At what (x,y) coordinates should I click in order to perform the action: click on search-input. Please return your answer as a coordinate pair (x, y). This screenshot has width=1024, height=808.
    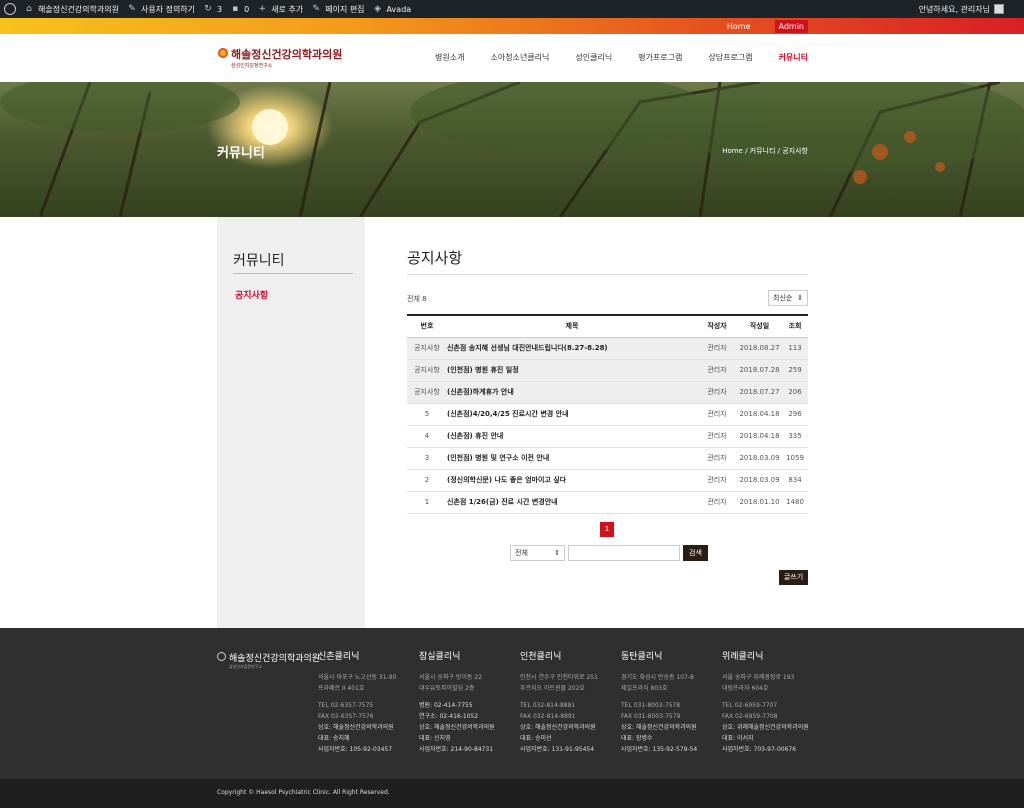
    Looking at the image, I should click on (624, 553).